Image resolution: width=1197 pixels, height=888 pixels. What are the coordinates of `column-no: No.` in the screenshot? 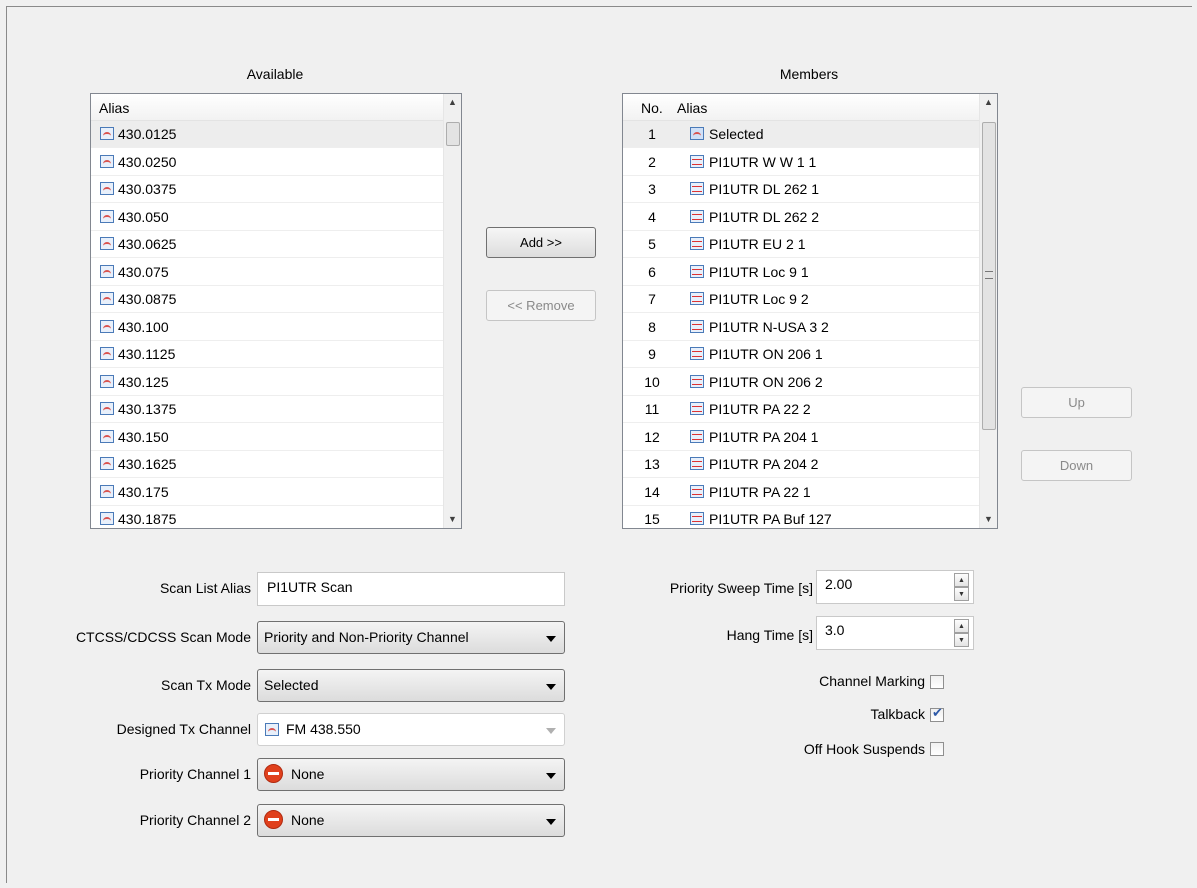 It's located at (652, 108).